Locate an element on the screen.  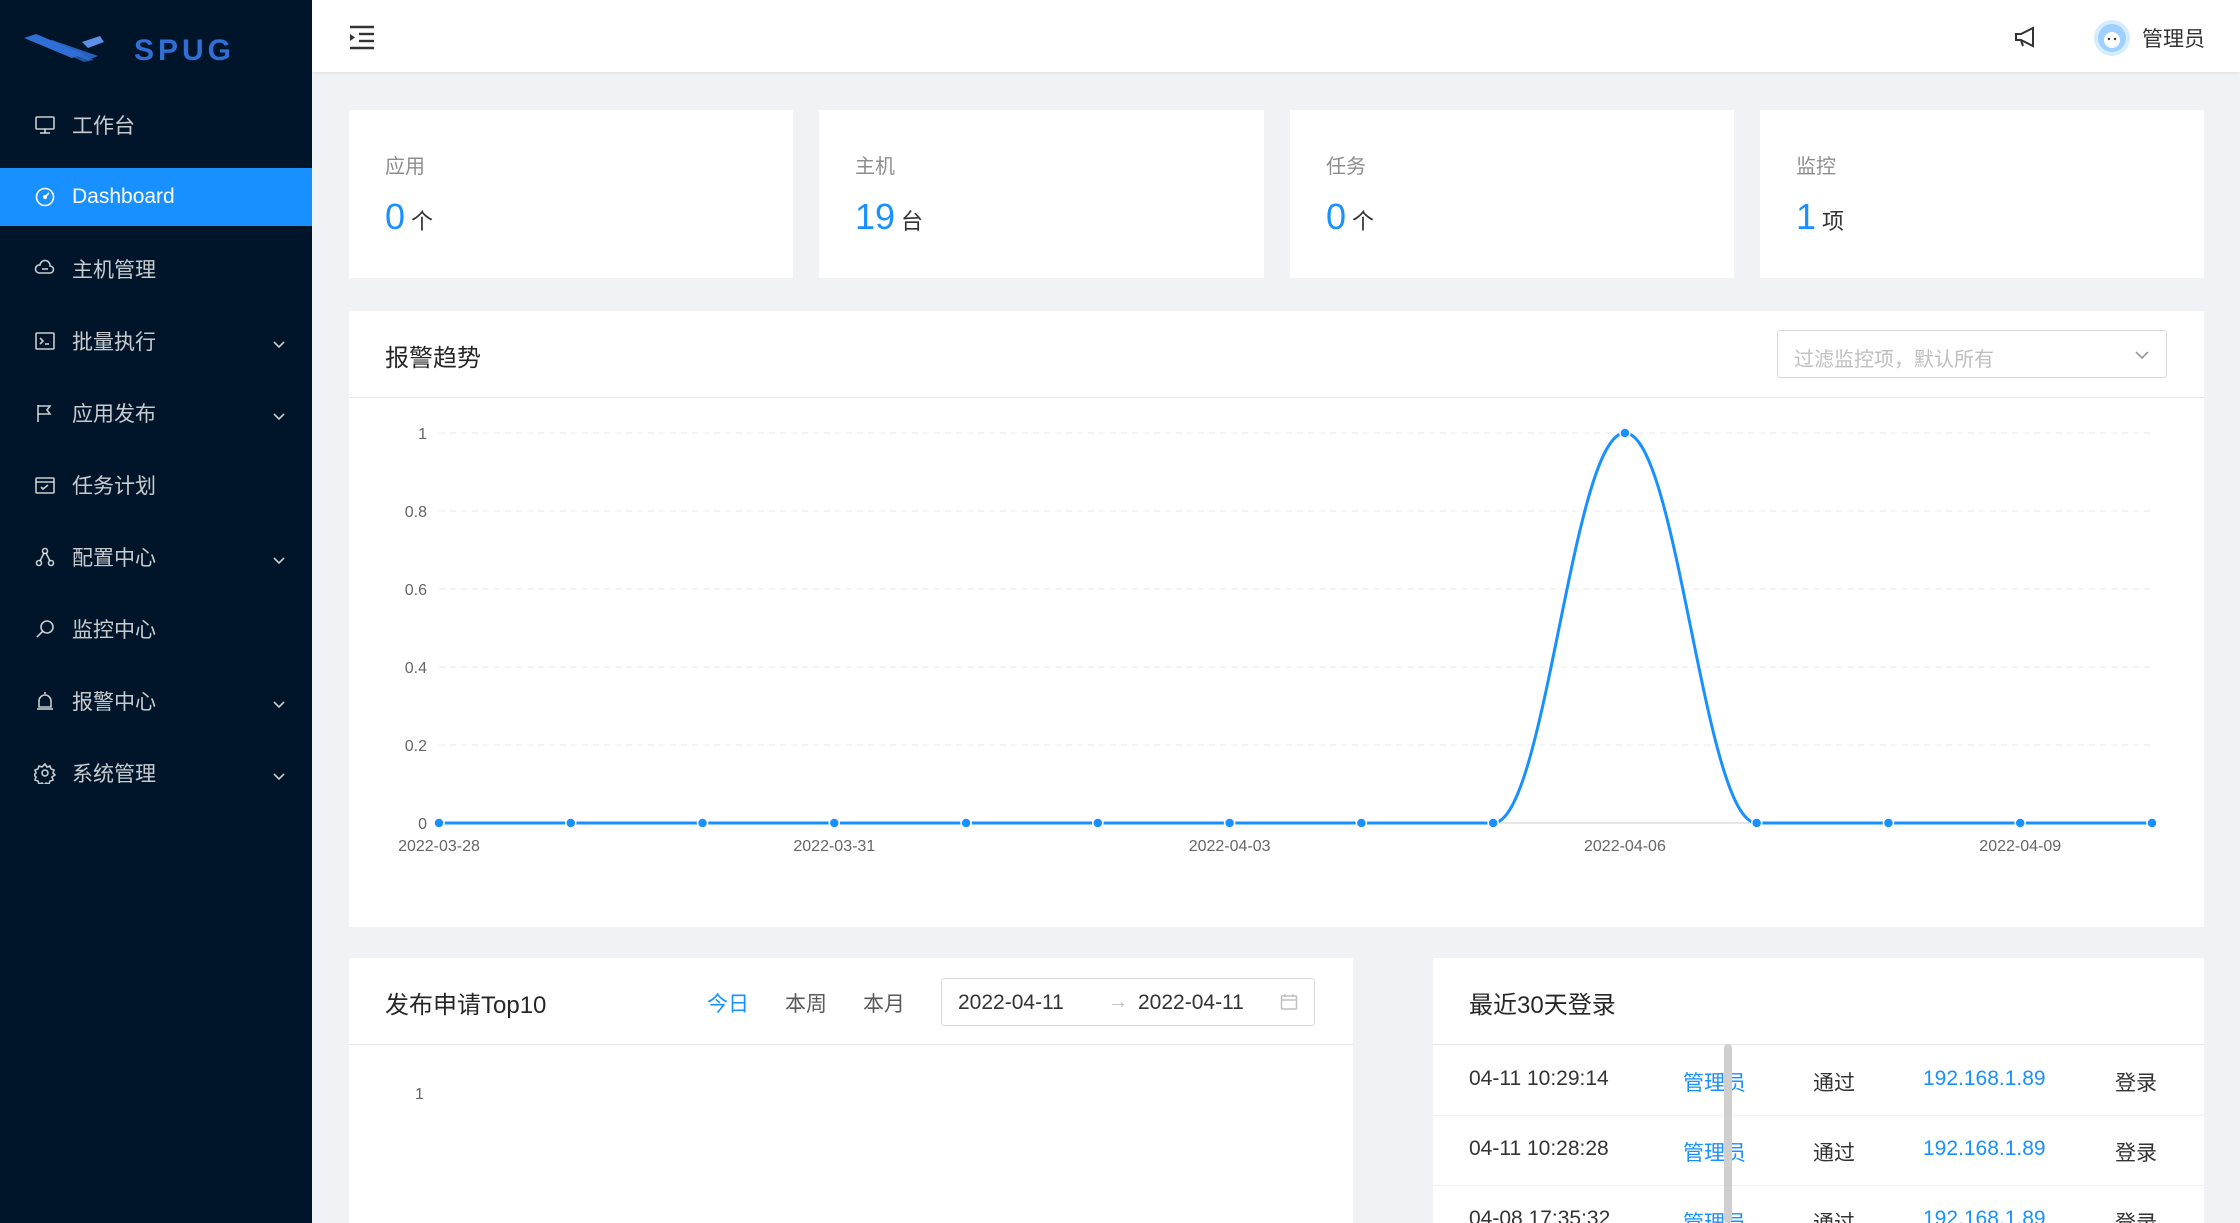
cloud-server-icon is located at coordinates (45, 269).